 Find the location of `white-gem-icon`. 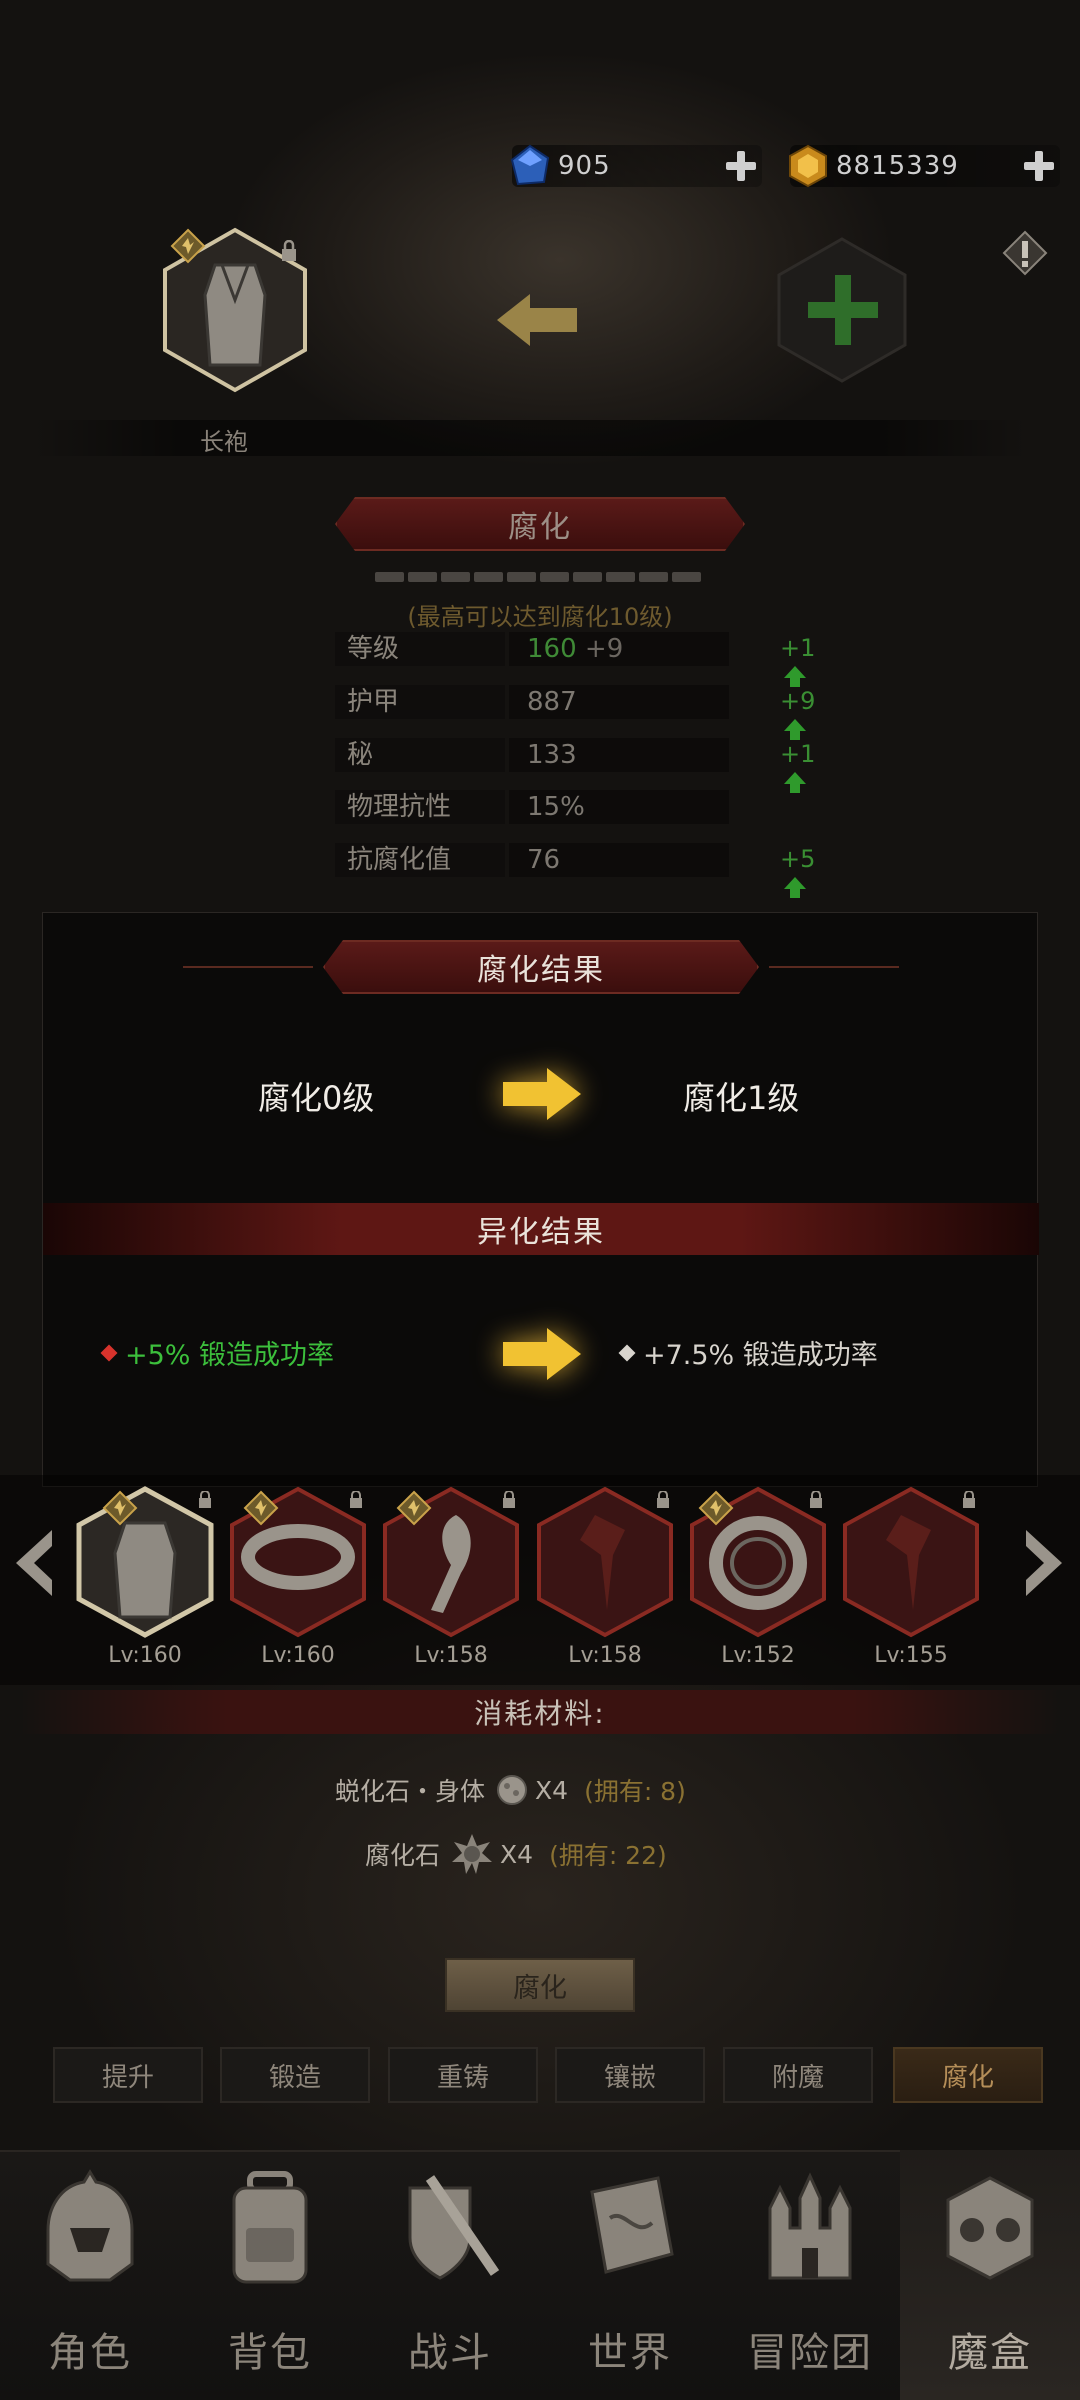

white-gem-icon is located at coordinates (627, 1352).